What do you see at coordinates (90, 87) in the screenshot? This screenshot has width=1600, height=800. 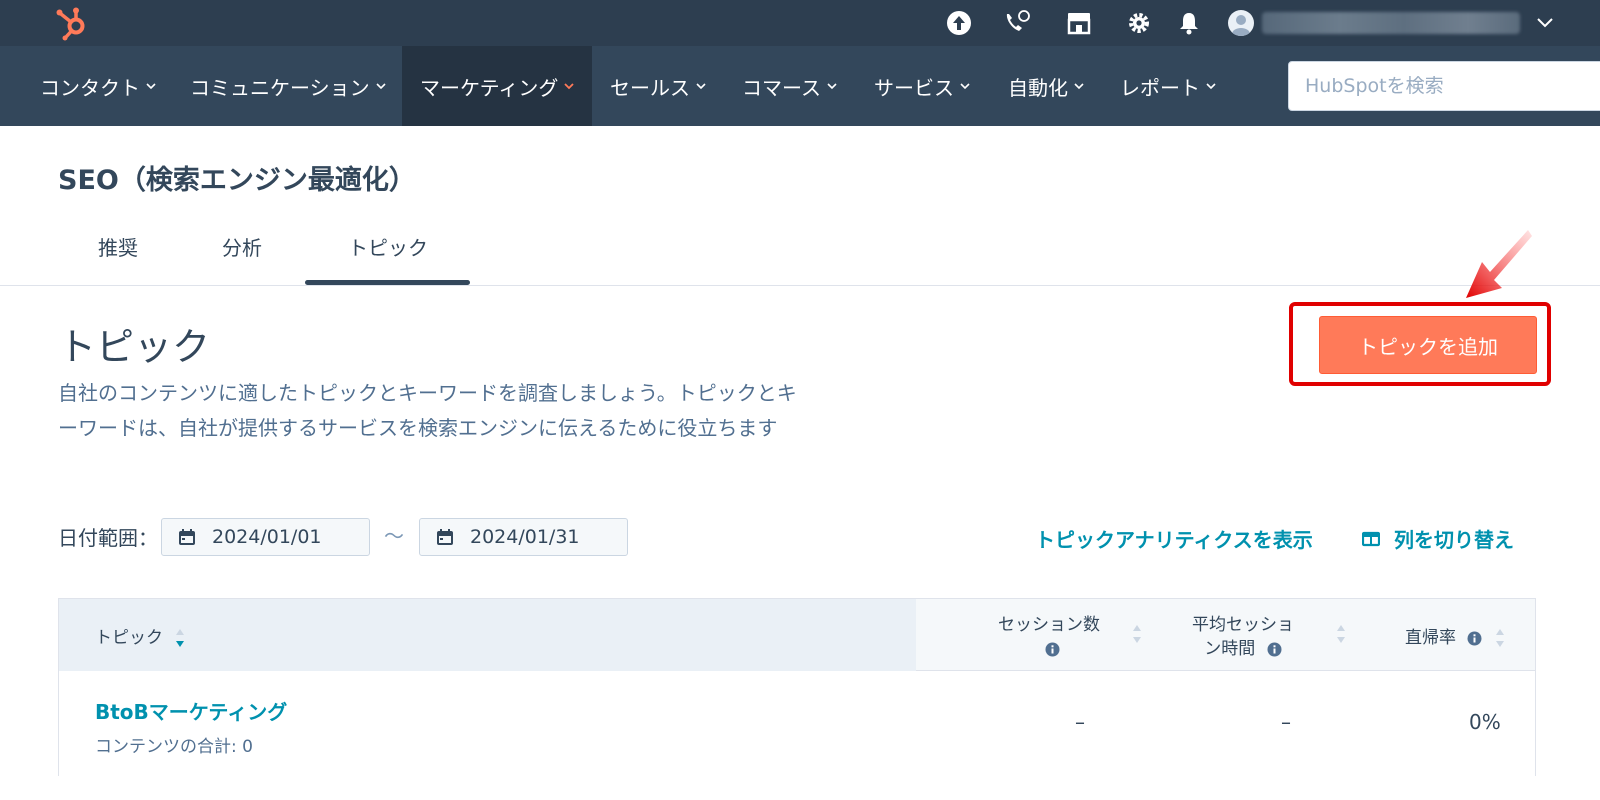 I see `nav-item-label: コンタクト` at bounding box center [90, 87].